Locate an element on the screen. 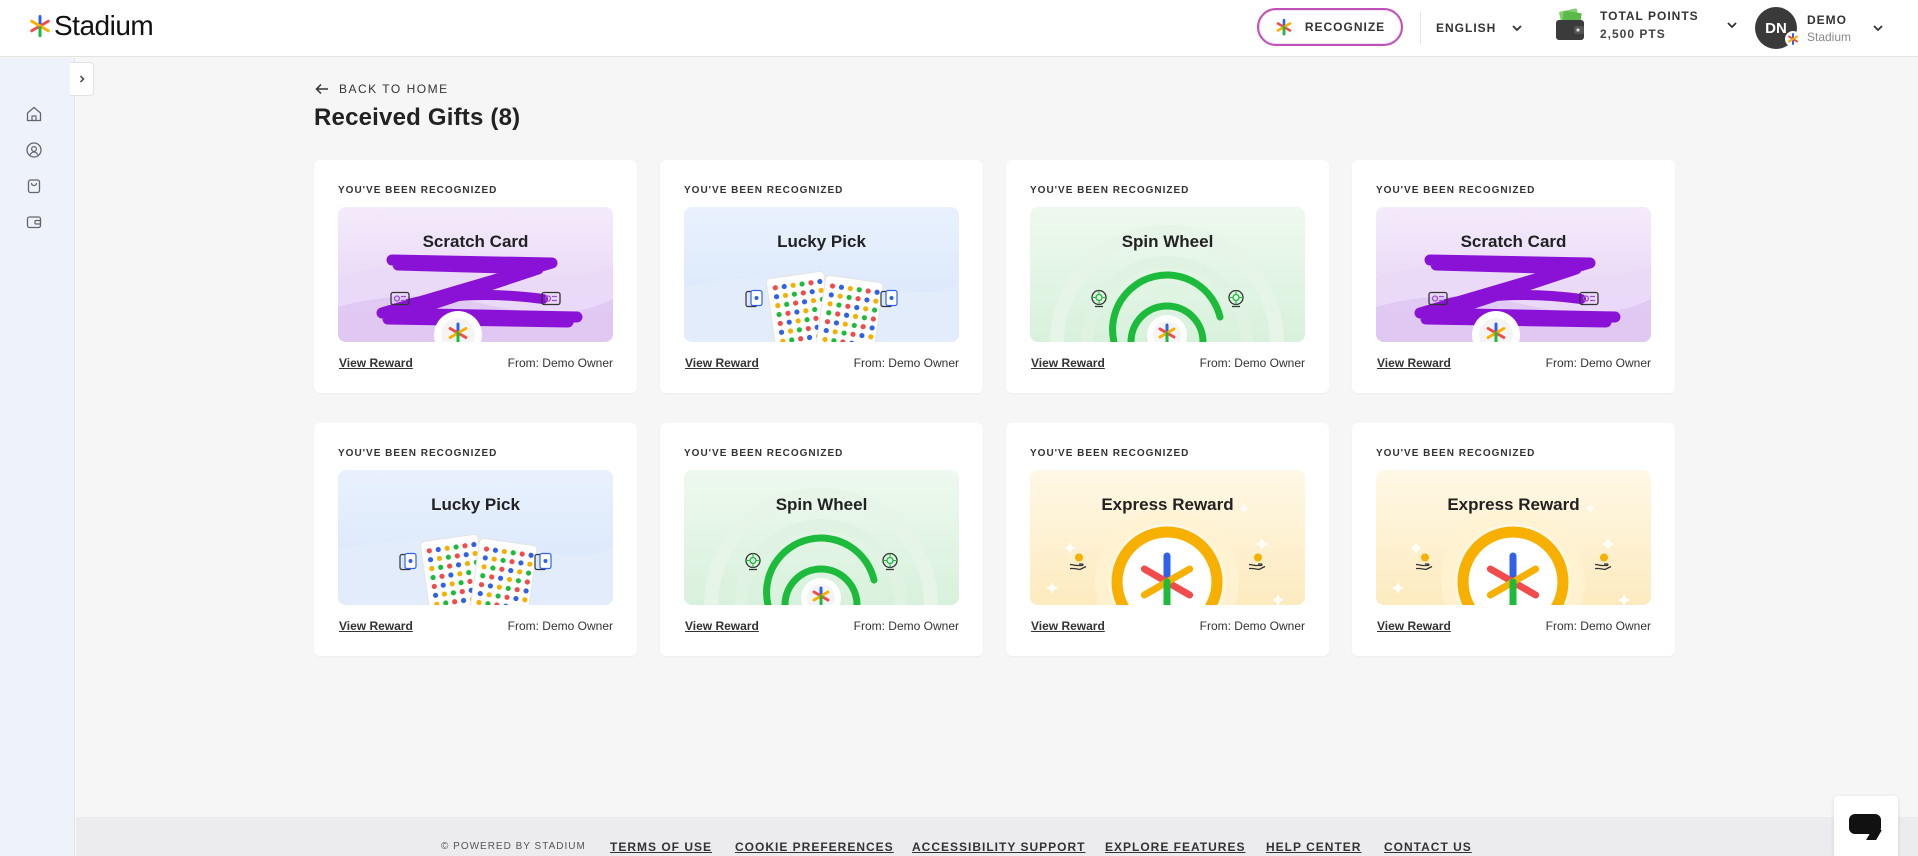 This screenshot has height=856, width=1918. sidebar-item-shop is located at coordinates (34, 186).